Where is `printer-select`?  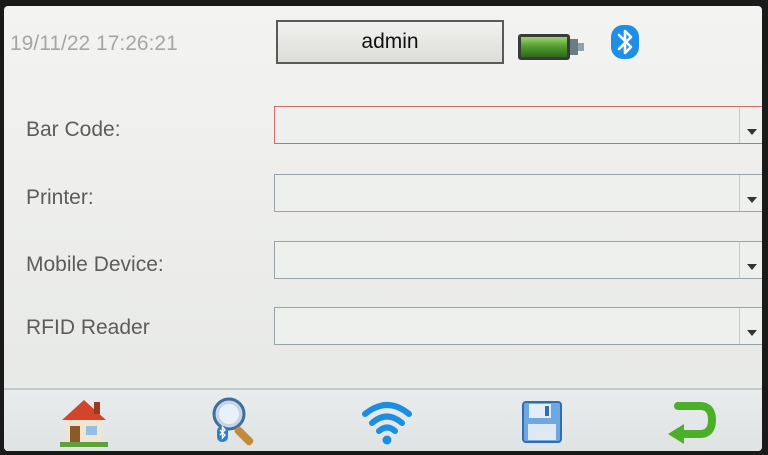
printer-select is located at coordinates (518, 193).